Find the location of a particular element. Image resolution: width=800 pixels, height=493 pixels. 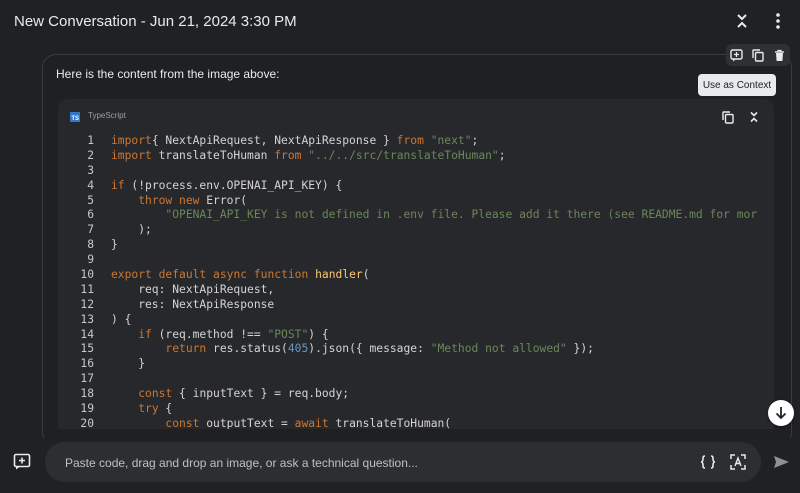

code-line: 11 req: NextApiRequest, is located at coordinates (416, 290).